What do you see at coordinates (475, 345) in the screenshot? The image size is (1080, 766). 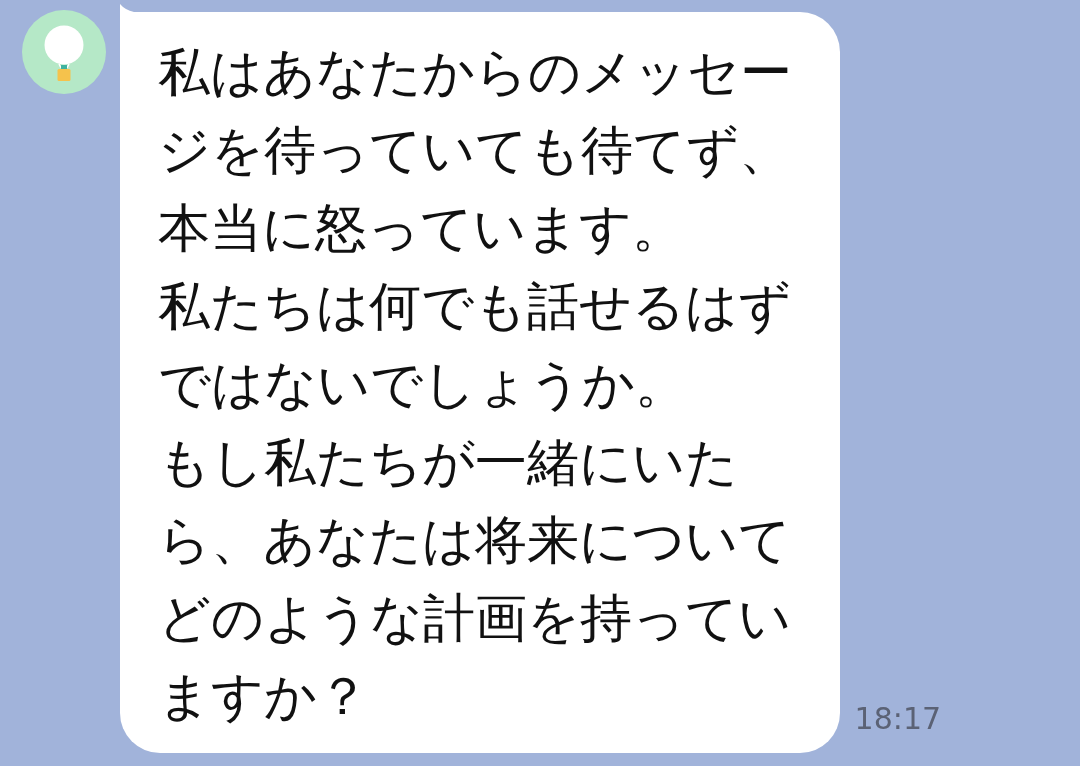 I see `message-text: 私たちは何でも話せるはずではないでしょうか。` at bounding box center [475, 345].